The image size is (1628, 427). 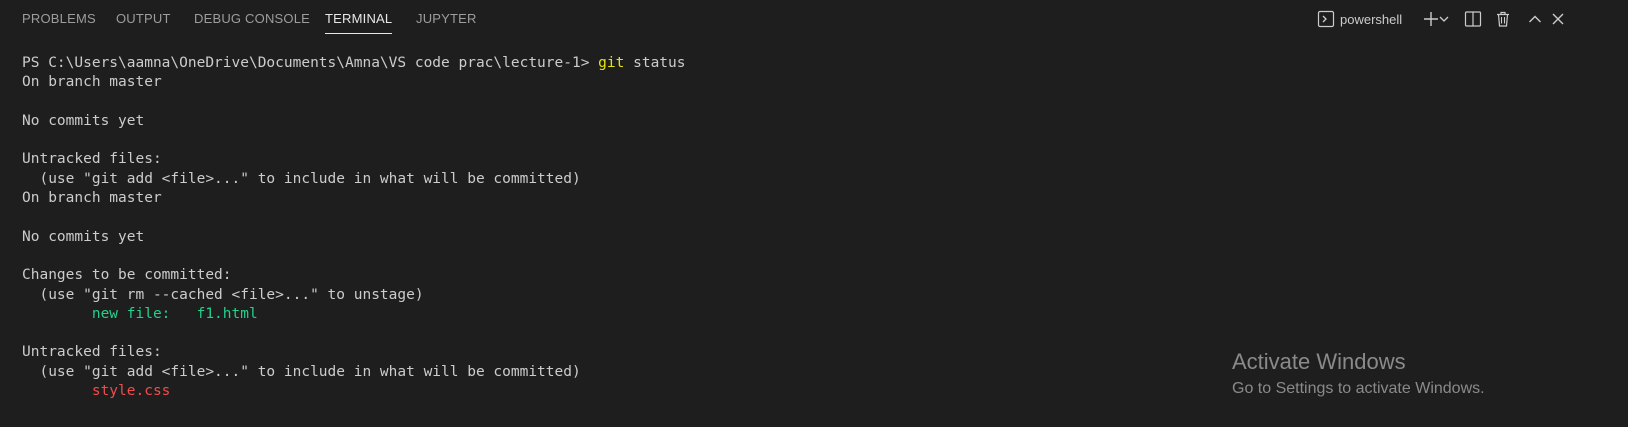 I want to click on tab-debug-console: DEBUG CONSOLE, so click(x=252, y=18).